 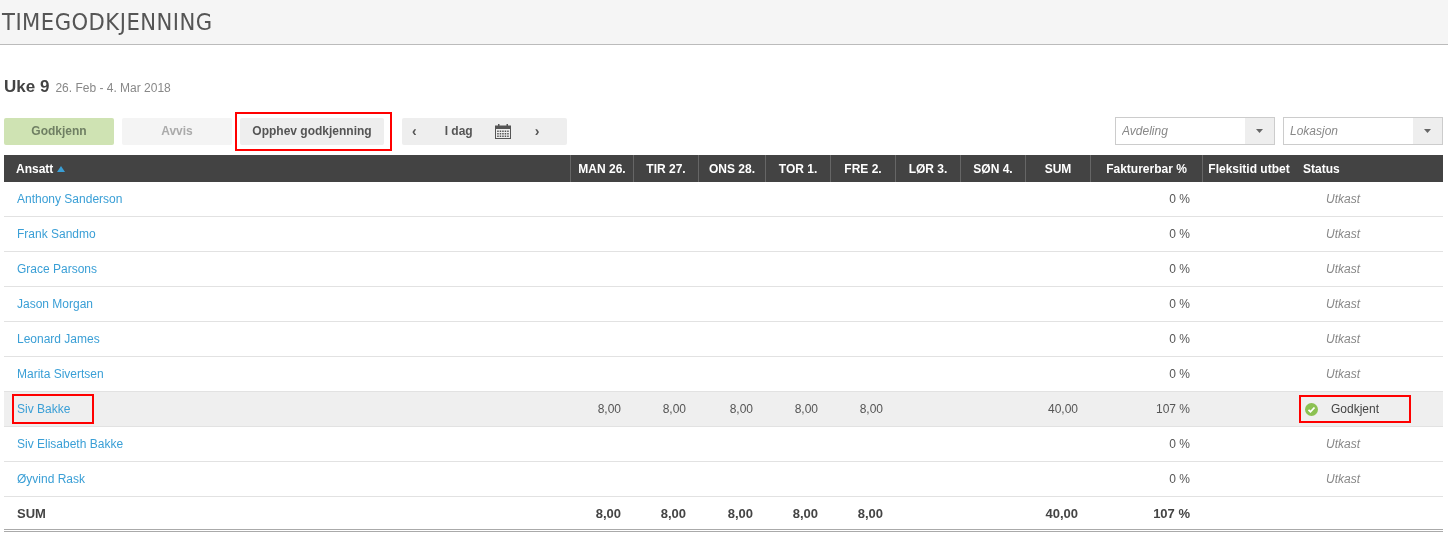 I want to click on previous-button: ‹, so click(x=414, y=131).